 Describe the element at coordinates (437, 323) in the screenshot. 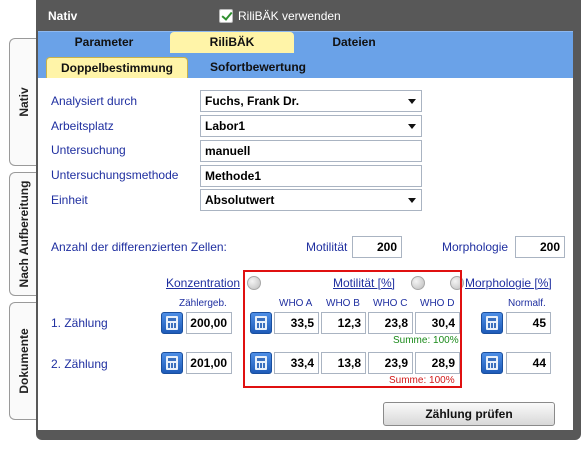

I see `row-1-who-d-input: 30,4` at that location.